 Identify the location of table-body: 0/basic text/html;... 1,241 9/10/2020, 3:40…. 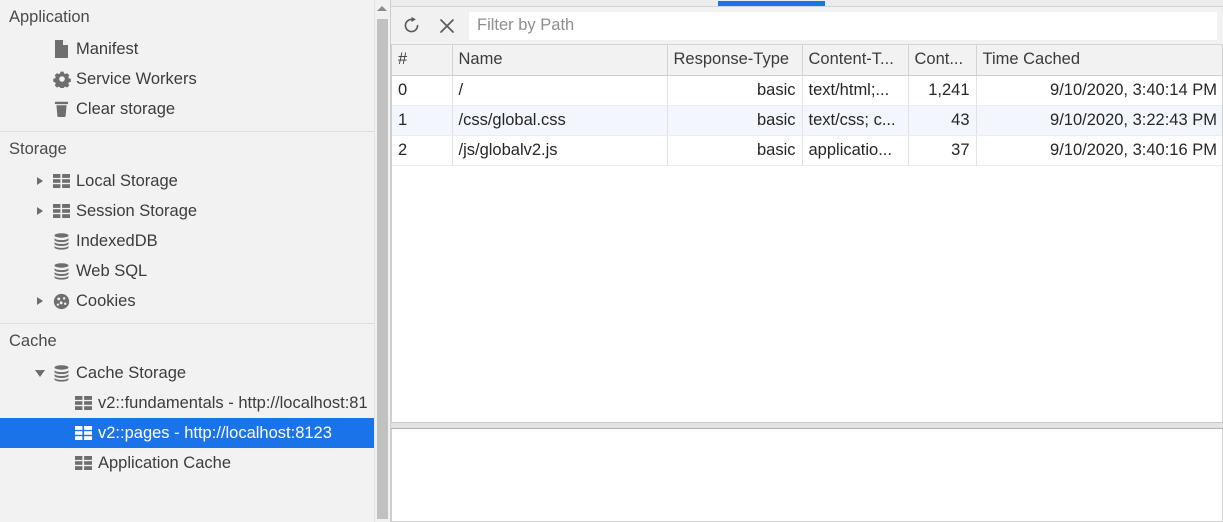
(807, 120).